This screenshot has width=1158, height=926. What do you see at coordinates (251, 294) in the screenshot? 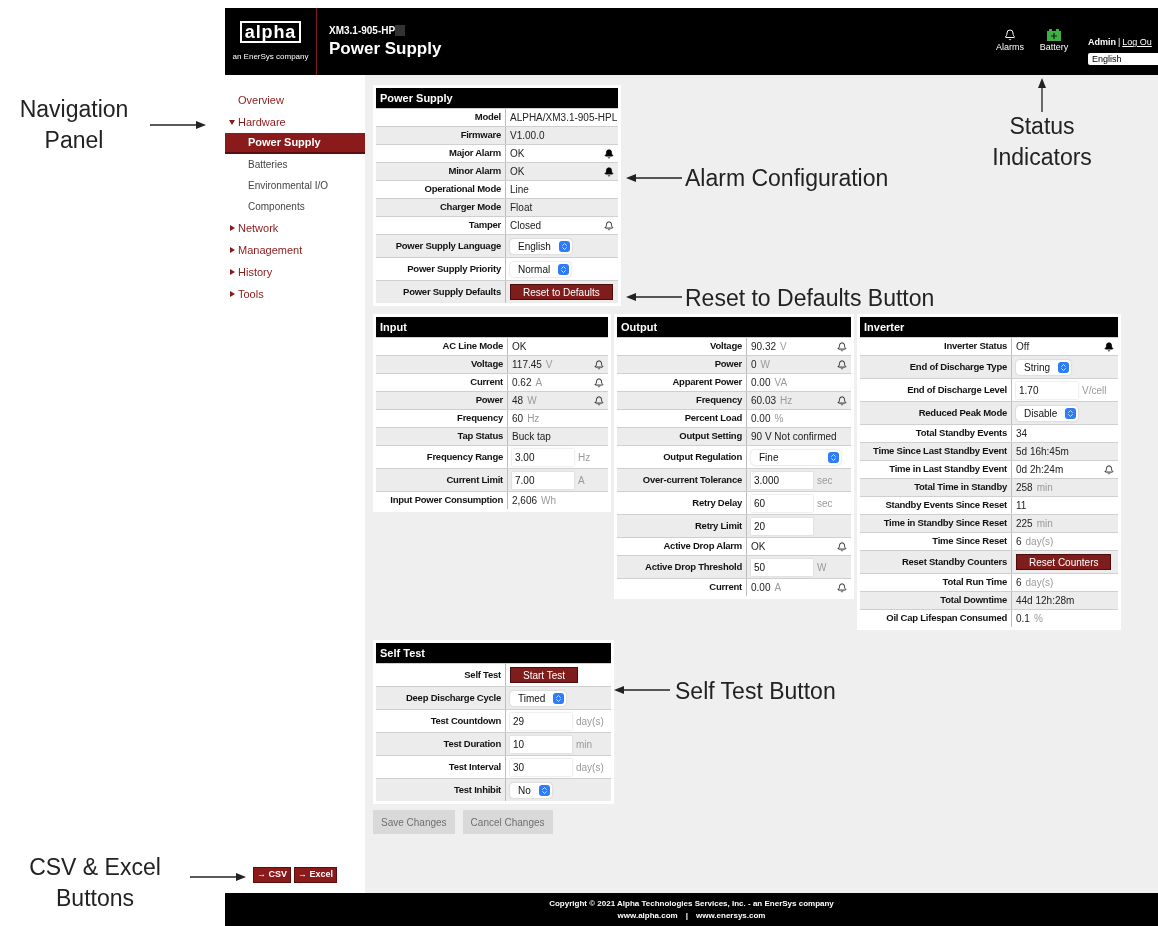
I see `nav-item: Tools` at bounding box center [251, 294].